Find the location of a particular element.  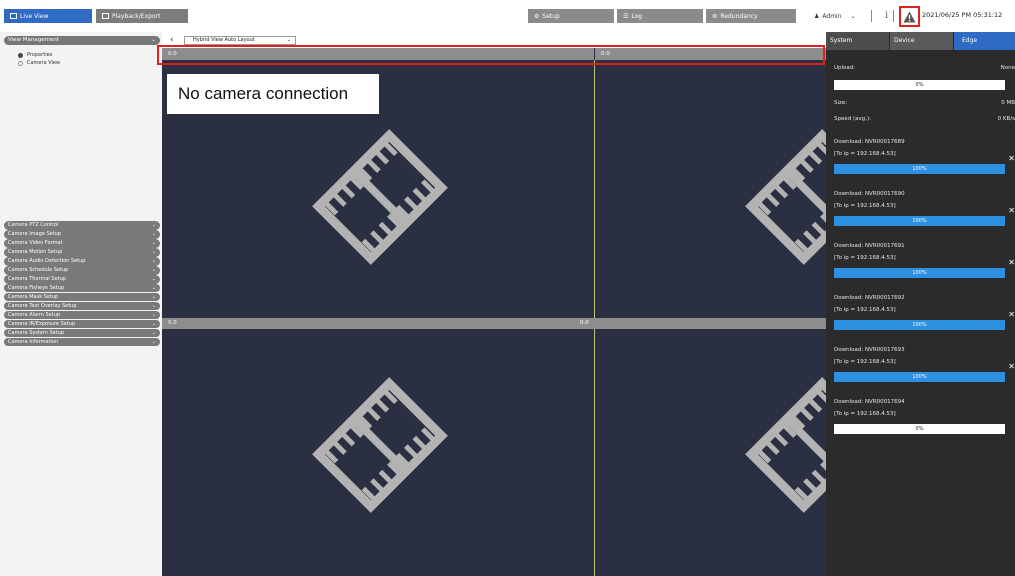

right-panel-tabs: System Device Edge is located at coordinates (920, 41).